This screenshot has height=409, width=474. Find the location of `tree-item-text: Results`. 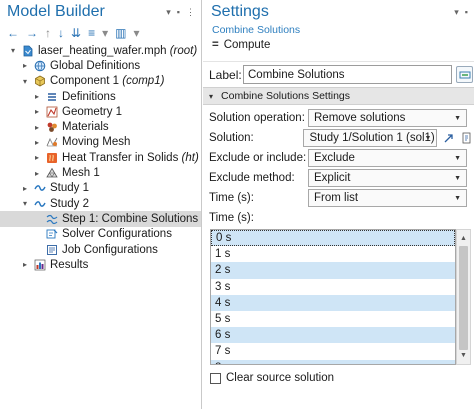

tree-item-text: Results is located at coordinates (69, 264).